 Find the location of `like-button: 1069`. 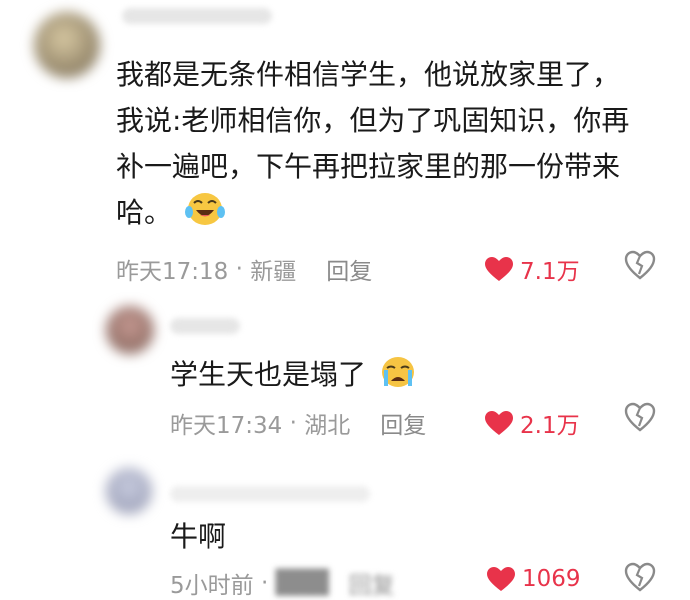

like-button: 1069 is located at coordinates (533, 579).